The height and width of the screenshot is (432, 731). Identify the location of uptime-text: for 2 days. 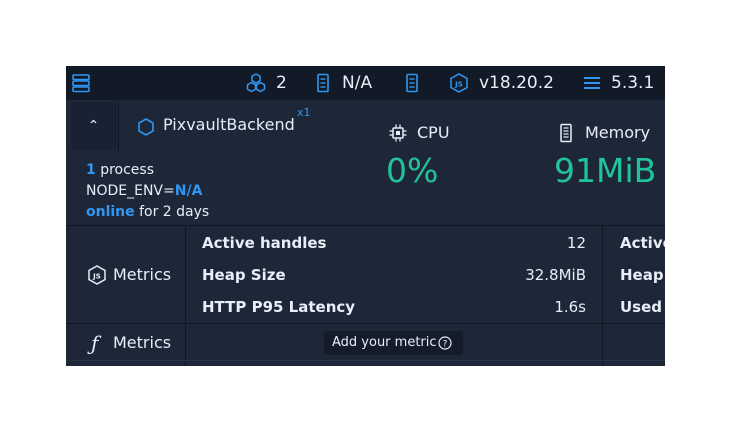
(172, 212).